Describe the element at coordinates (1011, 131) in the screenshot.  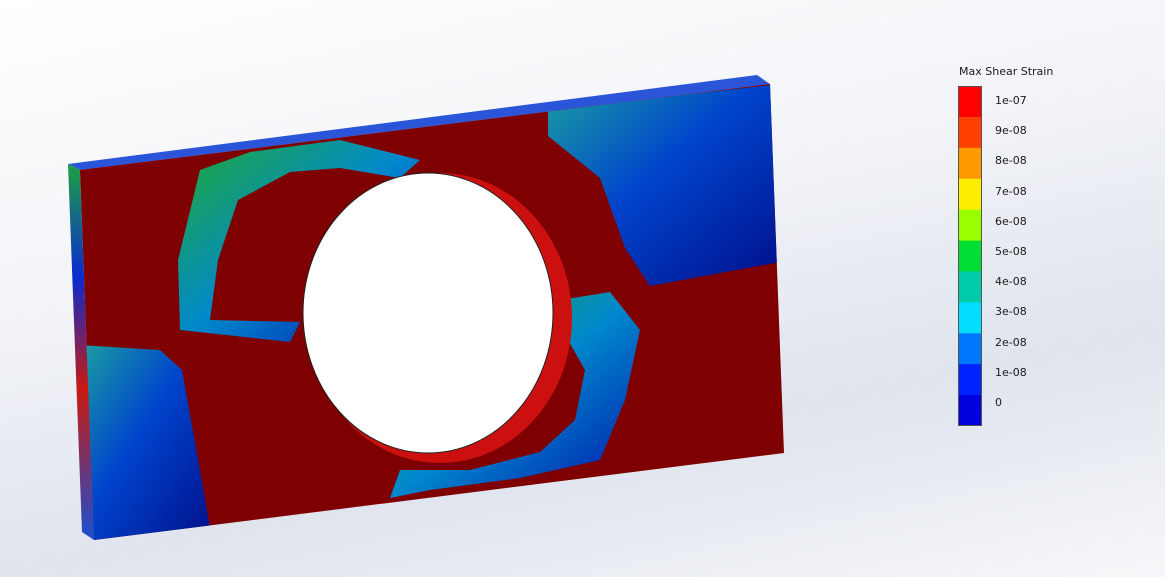
I see `legend-label: 9e-08` at that location.